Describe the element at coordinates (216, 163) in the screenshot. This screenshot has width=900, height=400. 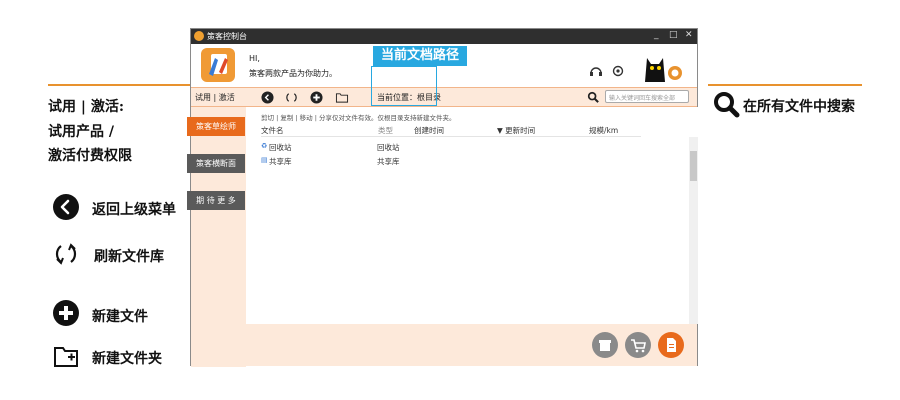
I see `sidebar-item-cross-section: 策客横断面` at that location.